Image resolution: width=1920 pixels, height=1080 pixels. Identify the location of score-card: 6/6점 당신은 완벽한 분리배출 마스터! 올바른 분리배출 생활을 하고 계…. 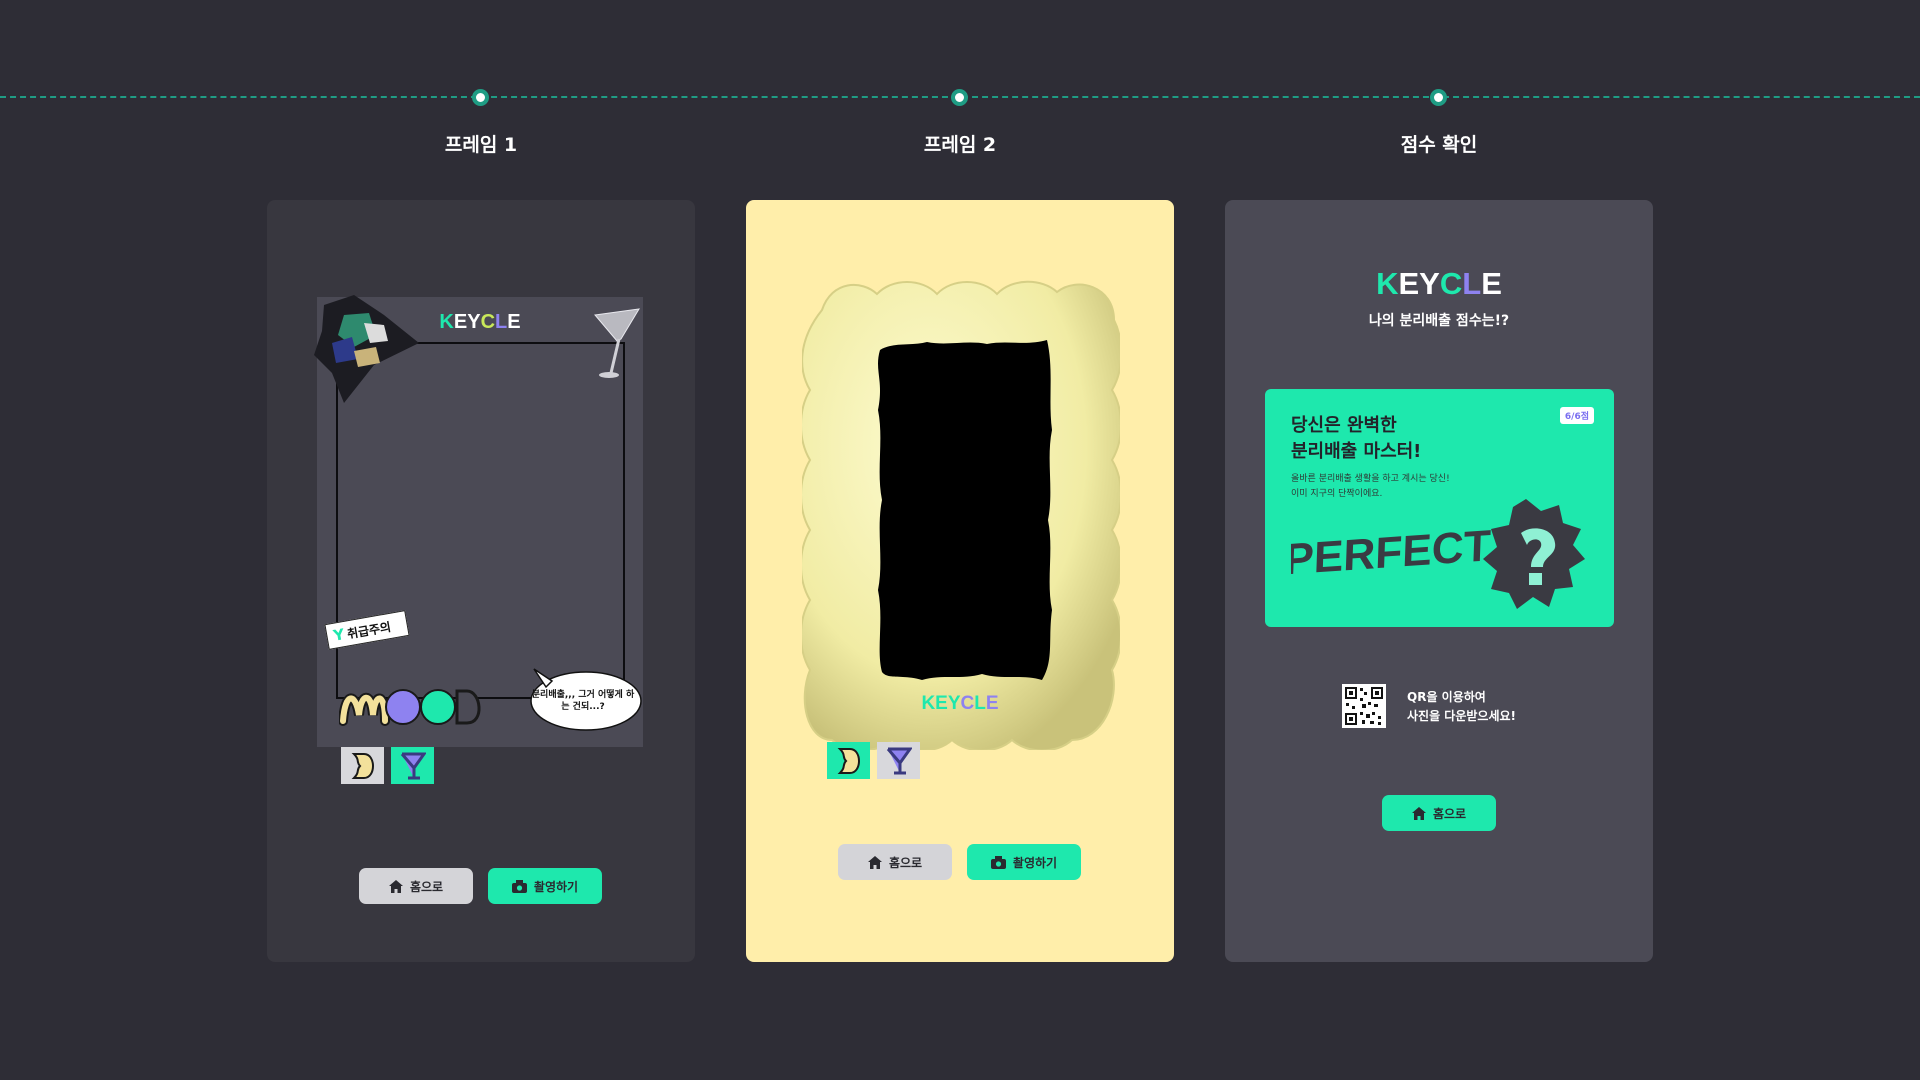
(1439, 508).